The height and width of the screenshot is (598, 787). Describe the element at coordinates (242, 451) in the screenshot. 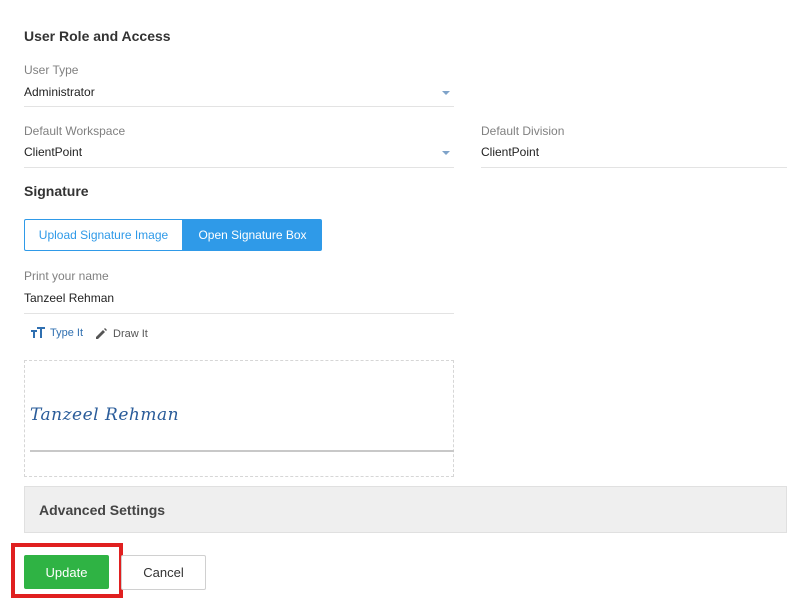

I see `signature-baseline` at that location.